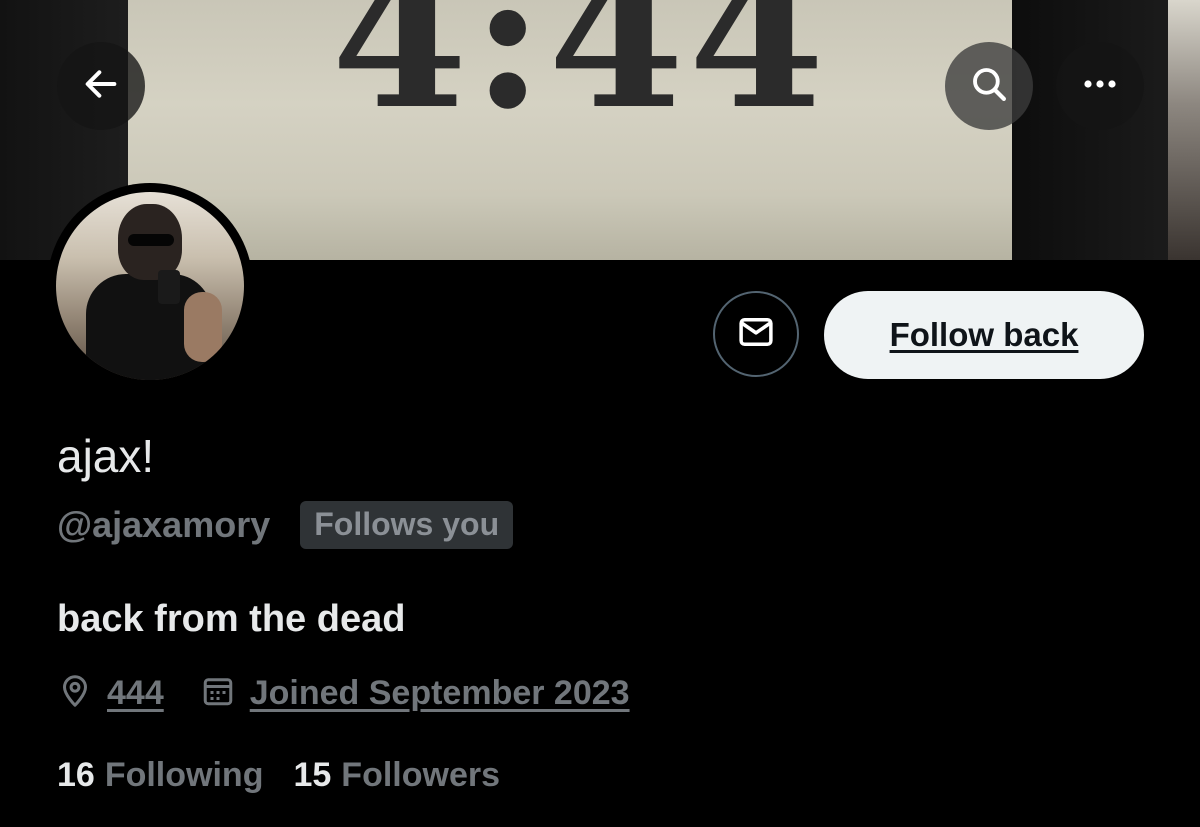  Describe the element at coordinates (312, 774) in the screenshot. I see `followers-count: 15` at that location.